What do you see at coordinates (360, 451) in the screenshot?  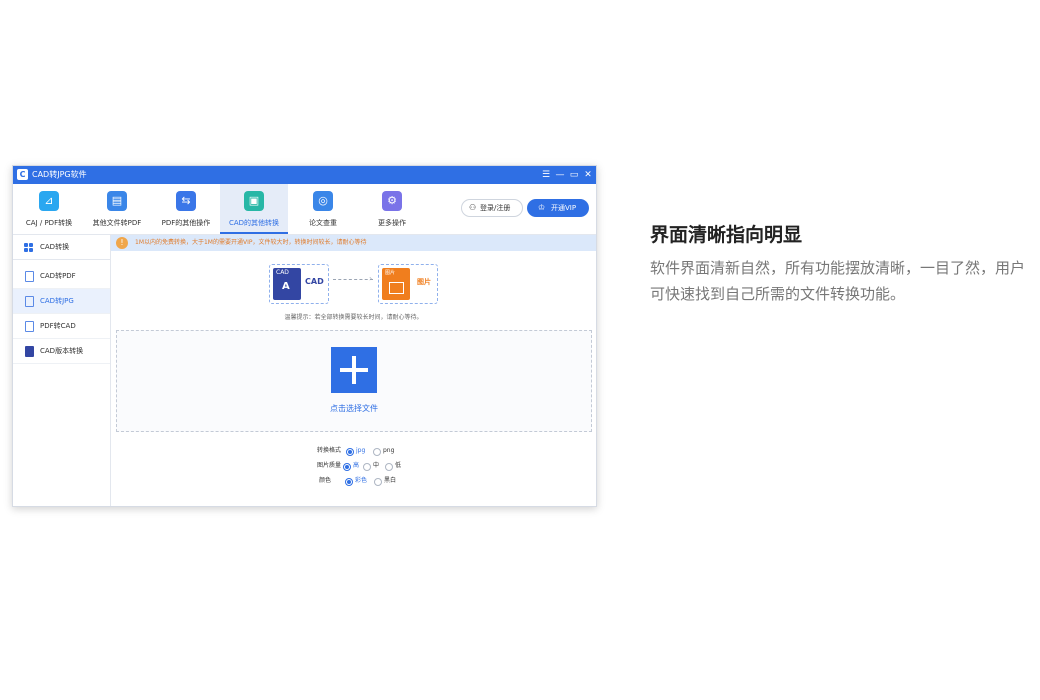 I see `option-jpg: jpg` at bounding box center [360, 451].